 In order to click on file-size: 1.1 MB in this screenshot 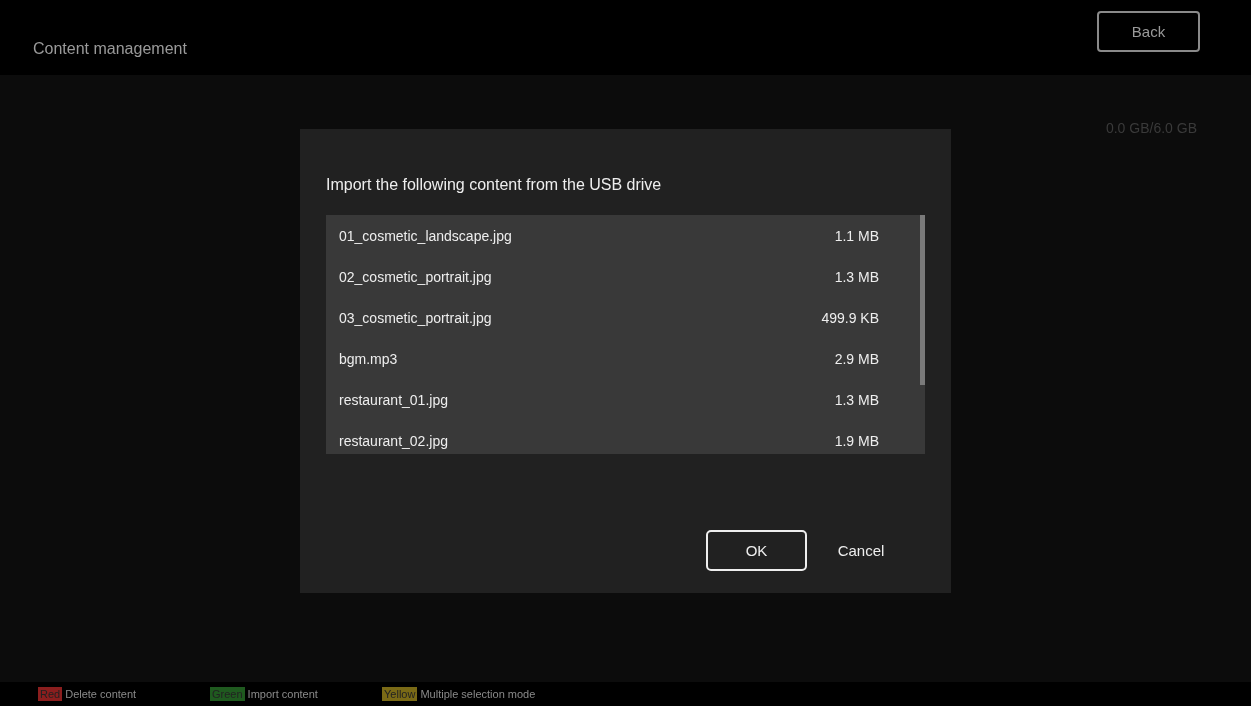, I will do `click(856, 235)`.